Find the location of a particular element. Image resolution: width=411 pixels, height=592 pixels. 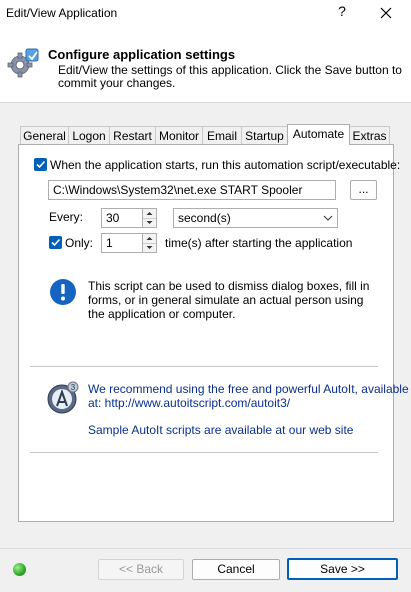

only-spinner is located at coordinates (149, 243).